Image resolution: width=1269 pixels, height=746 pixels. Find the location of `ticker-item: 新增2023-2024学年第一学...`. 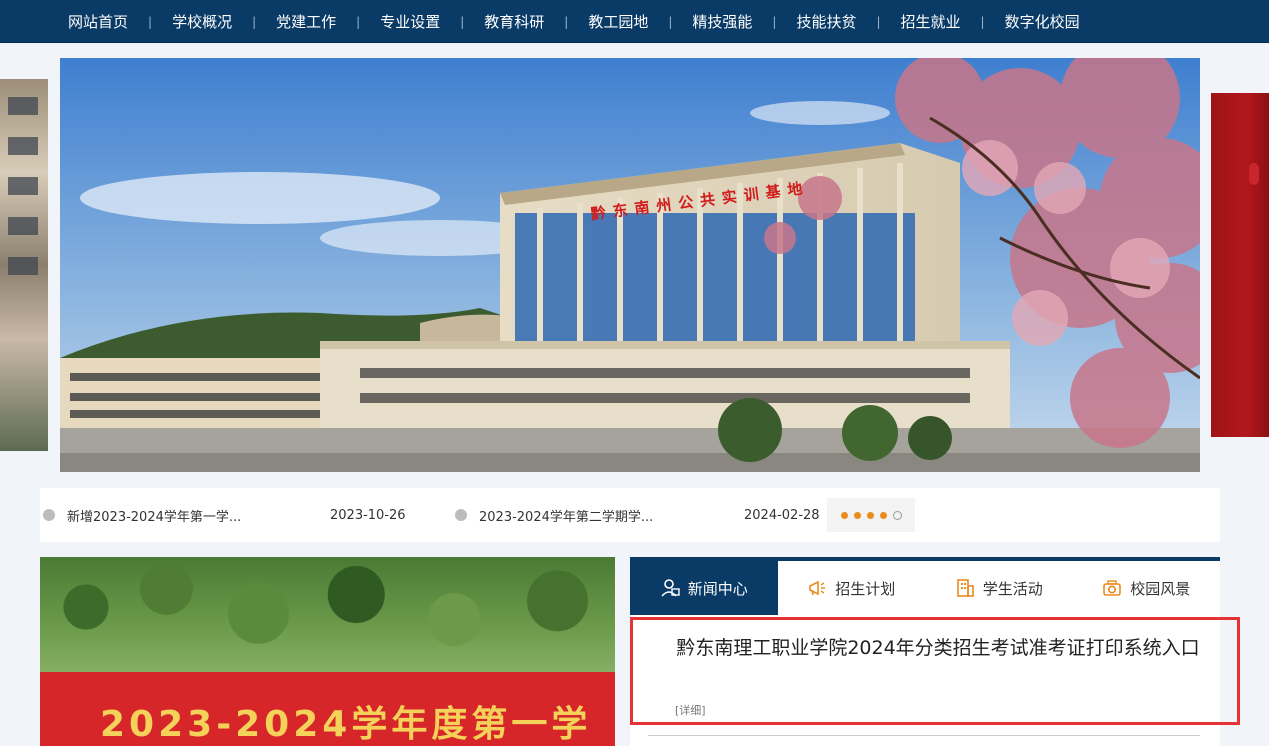

ticker-item: 新增2023-2024学年第一学... is located at coordinates (142, 515).